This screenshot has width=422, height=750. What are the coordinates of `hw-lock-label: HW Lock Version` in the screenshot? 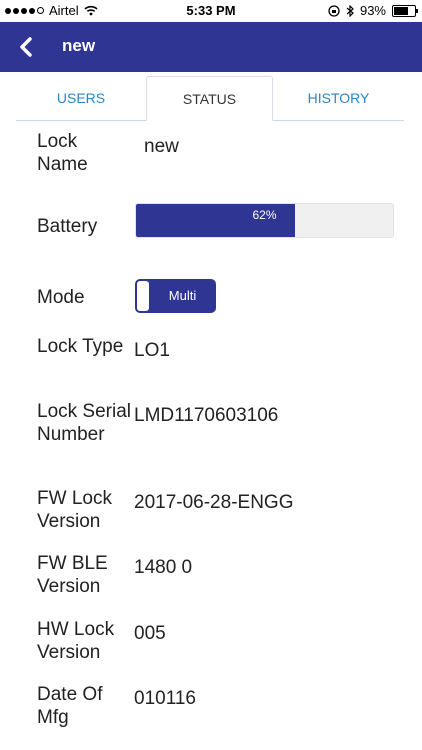 It's located at (76, 641).